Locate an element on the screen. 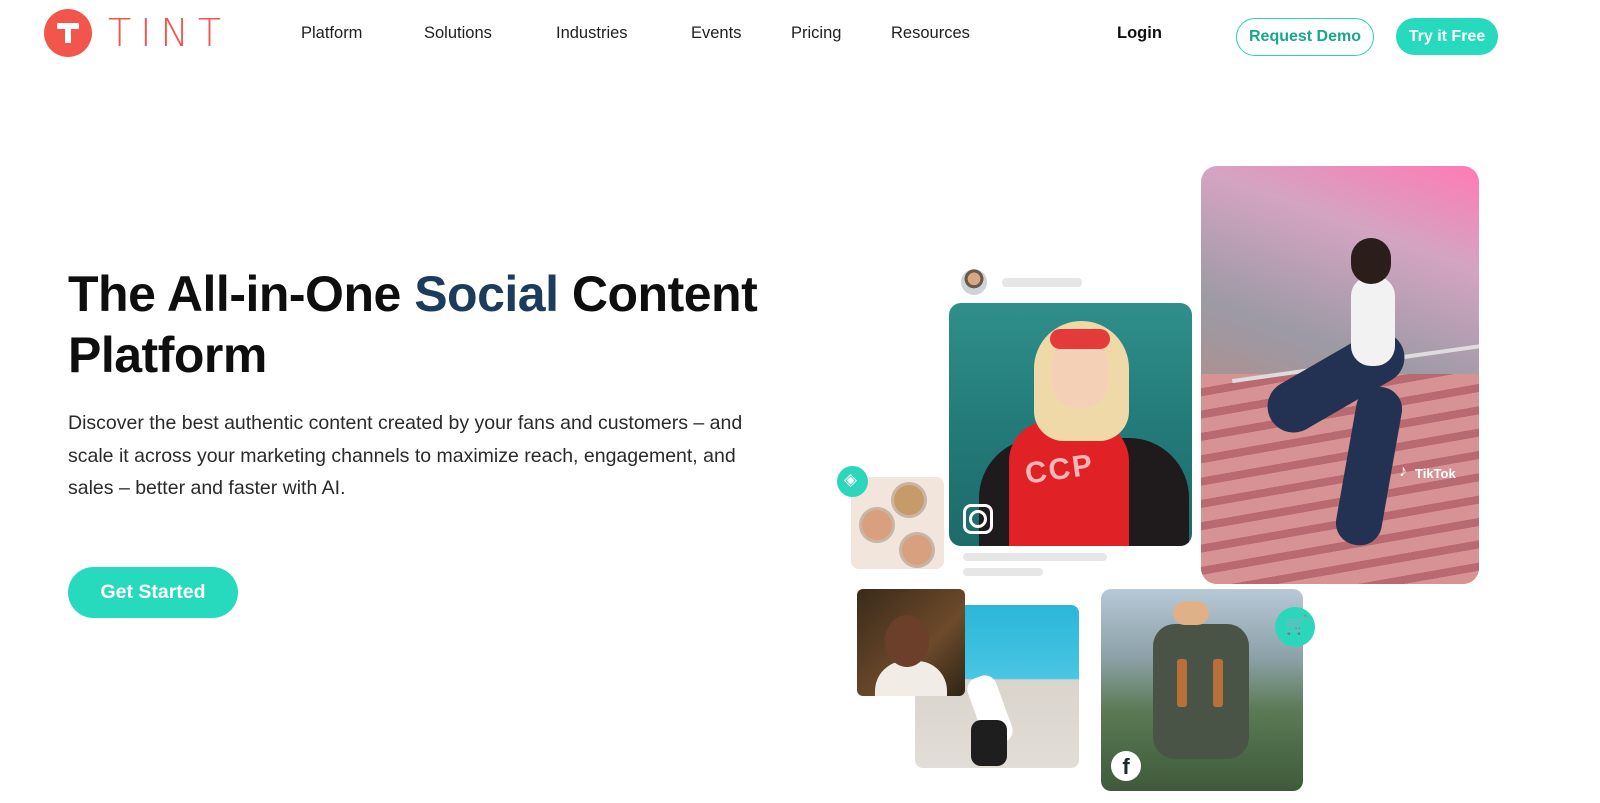 This screenshot has width=1600, height=803. facebook-icon: f is located at coordinates (1126, 766).